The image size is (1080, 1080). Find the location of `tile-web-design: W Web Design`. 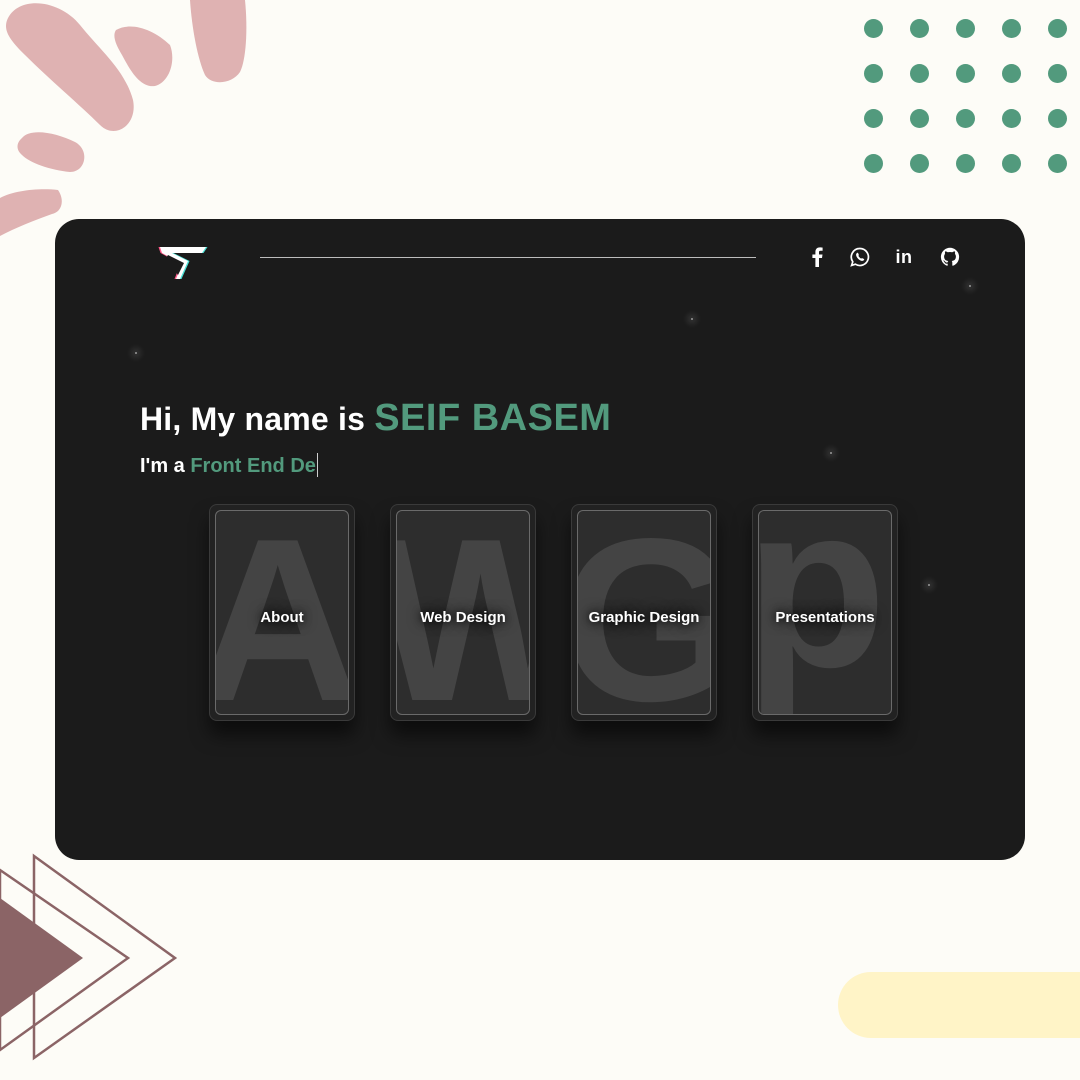

tile-web-design: W Web Design is located at coordinates (463, 612).